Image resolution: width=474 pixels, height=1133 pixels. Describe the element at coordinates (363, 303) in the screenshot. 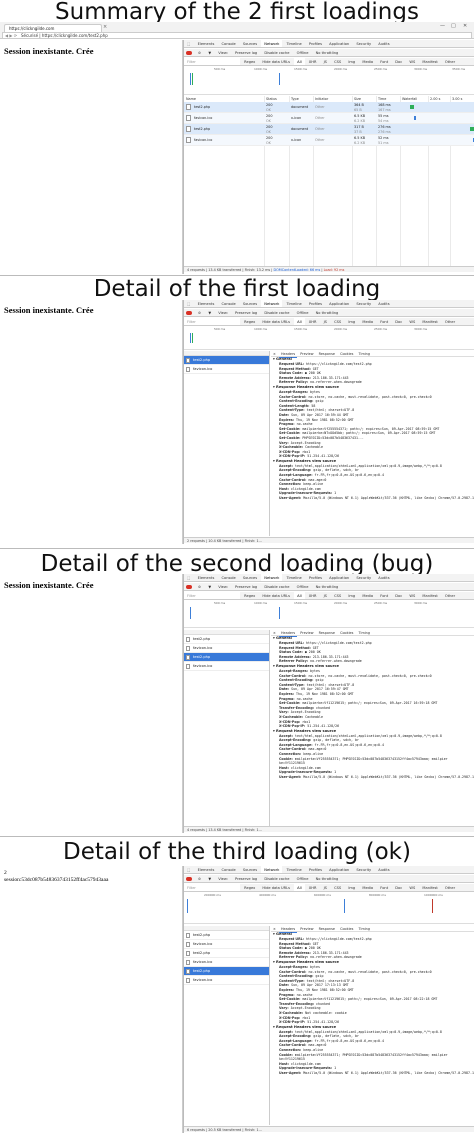

I see `tab-security: Security` at that location.